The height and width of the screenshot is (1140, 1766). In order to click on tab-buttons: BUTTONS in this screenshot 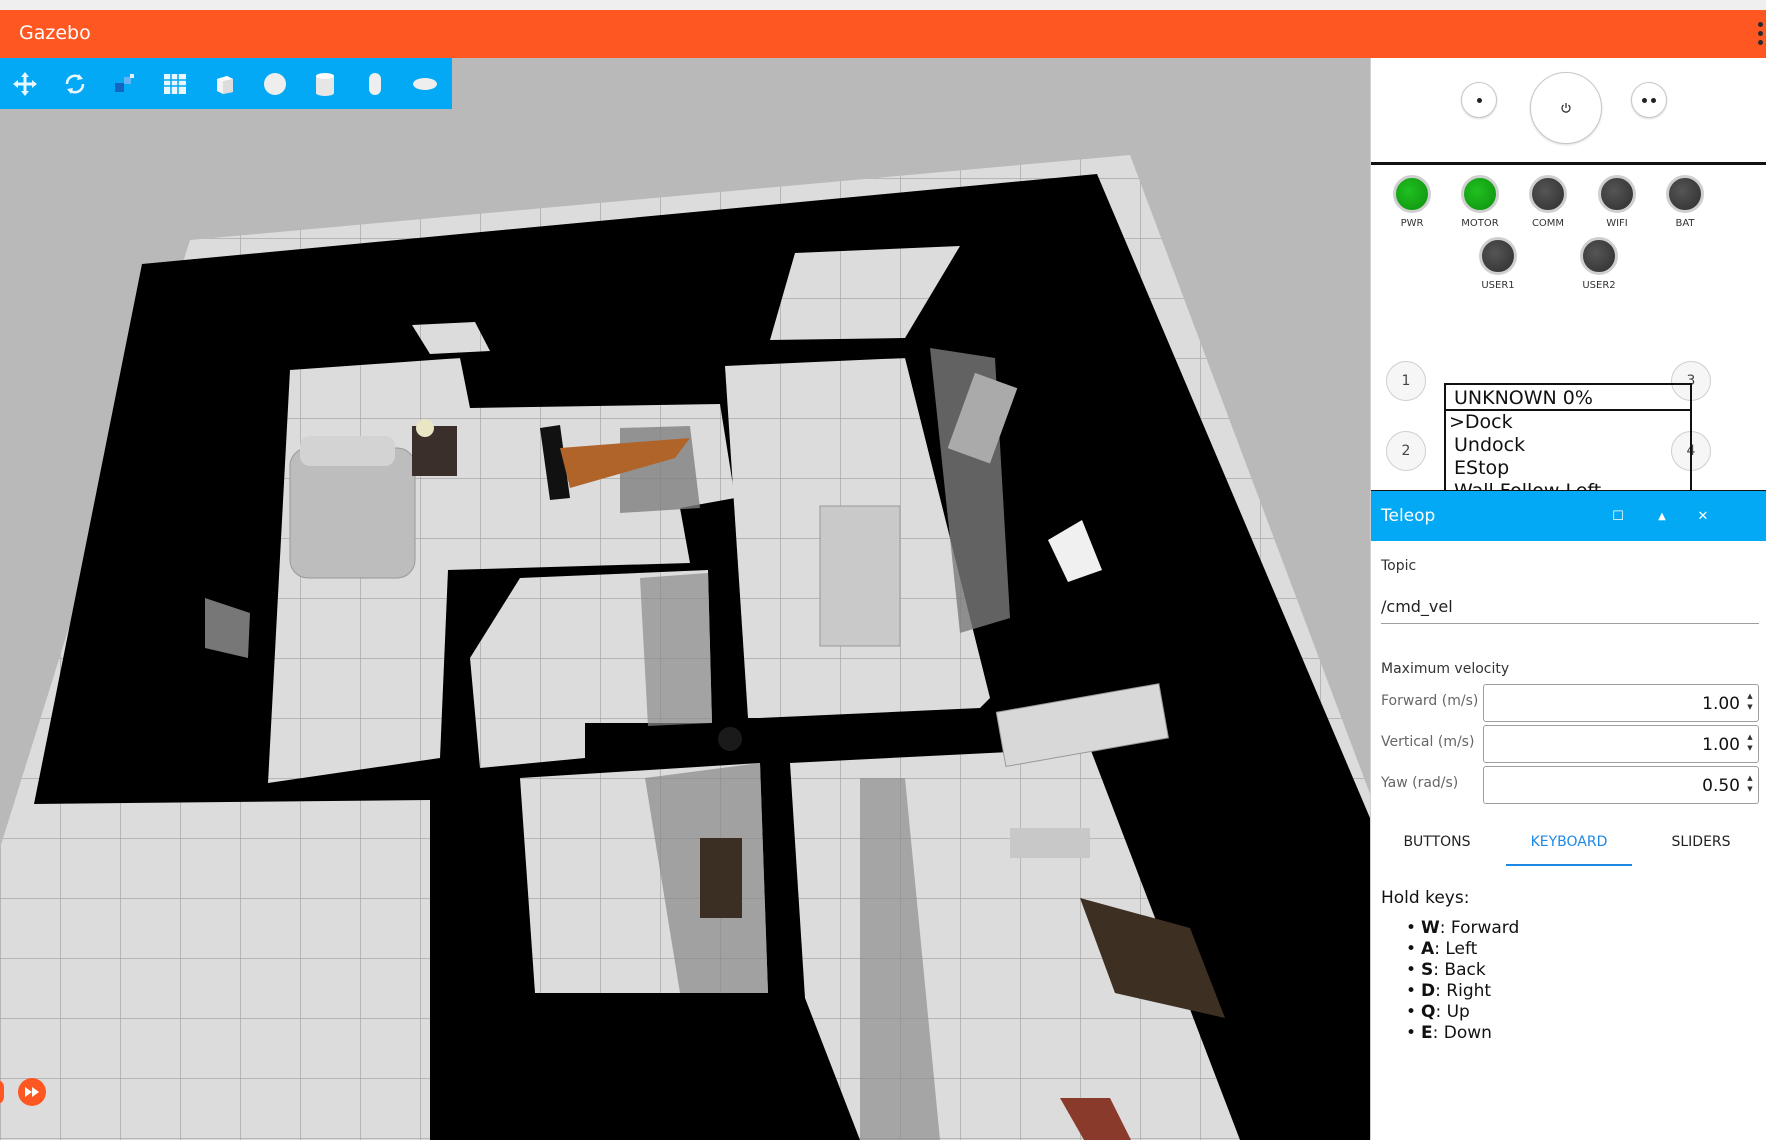, I will do `click(1437, 842)`.